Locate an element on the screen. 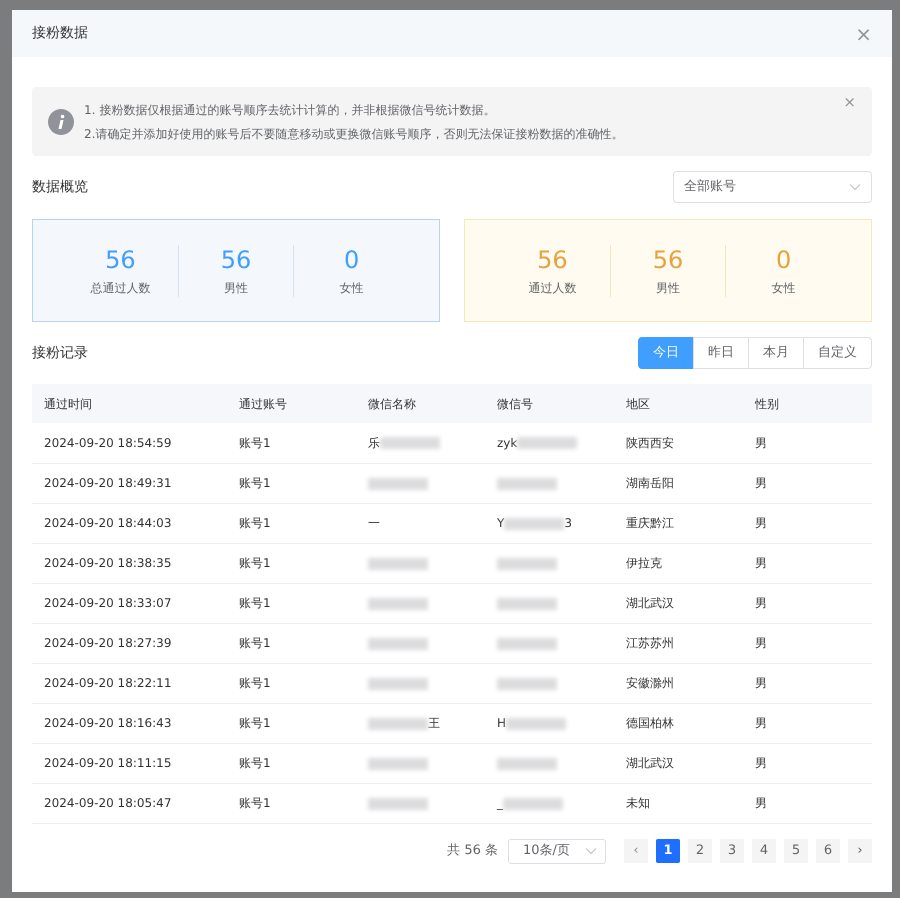  table-cell-text: 3 is located at coordinates (568, 523).